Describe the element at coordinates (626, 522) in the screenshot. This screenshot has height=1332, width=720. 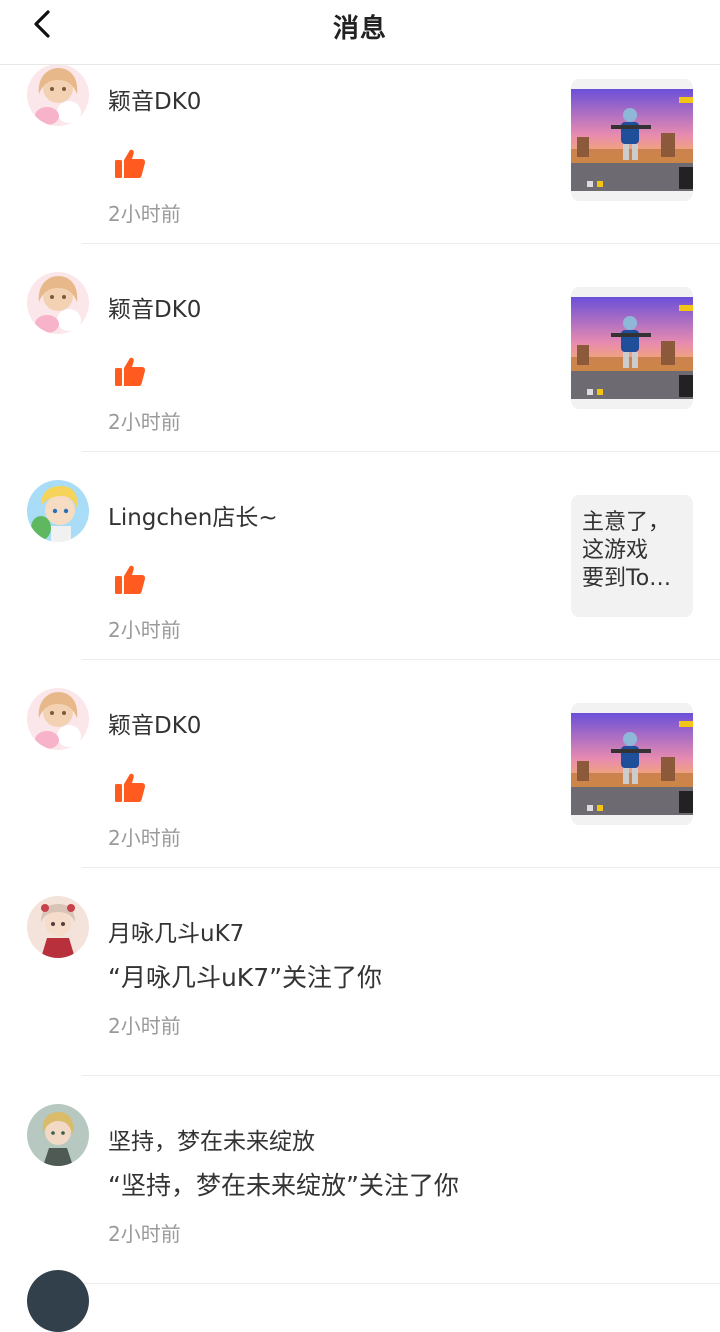
I see `preview-line: 主意了，` at that location.